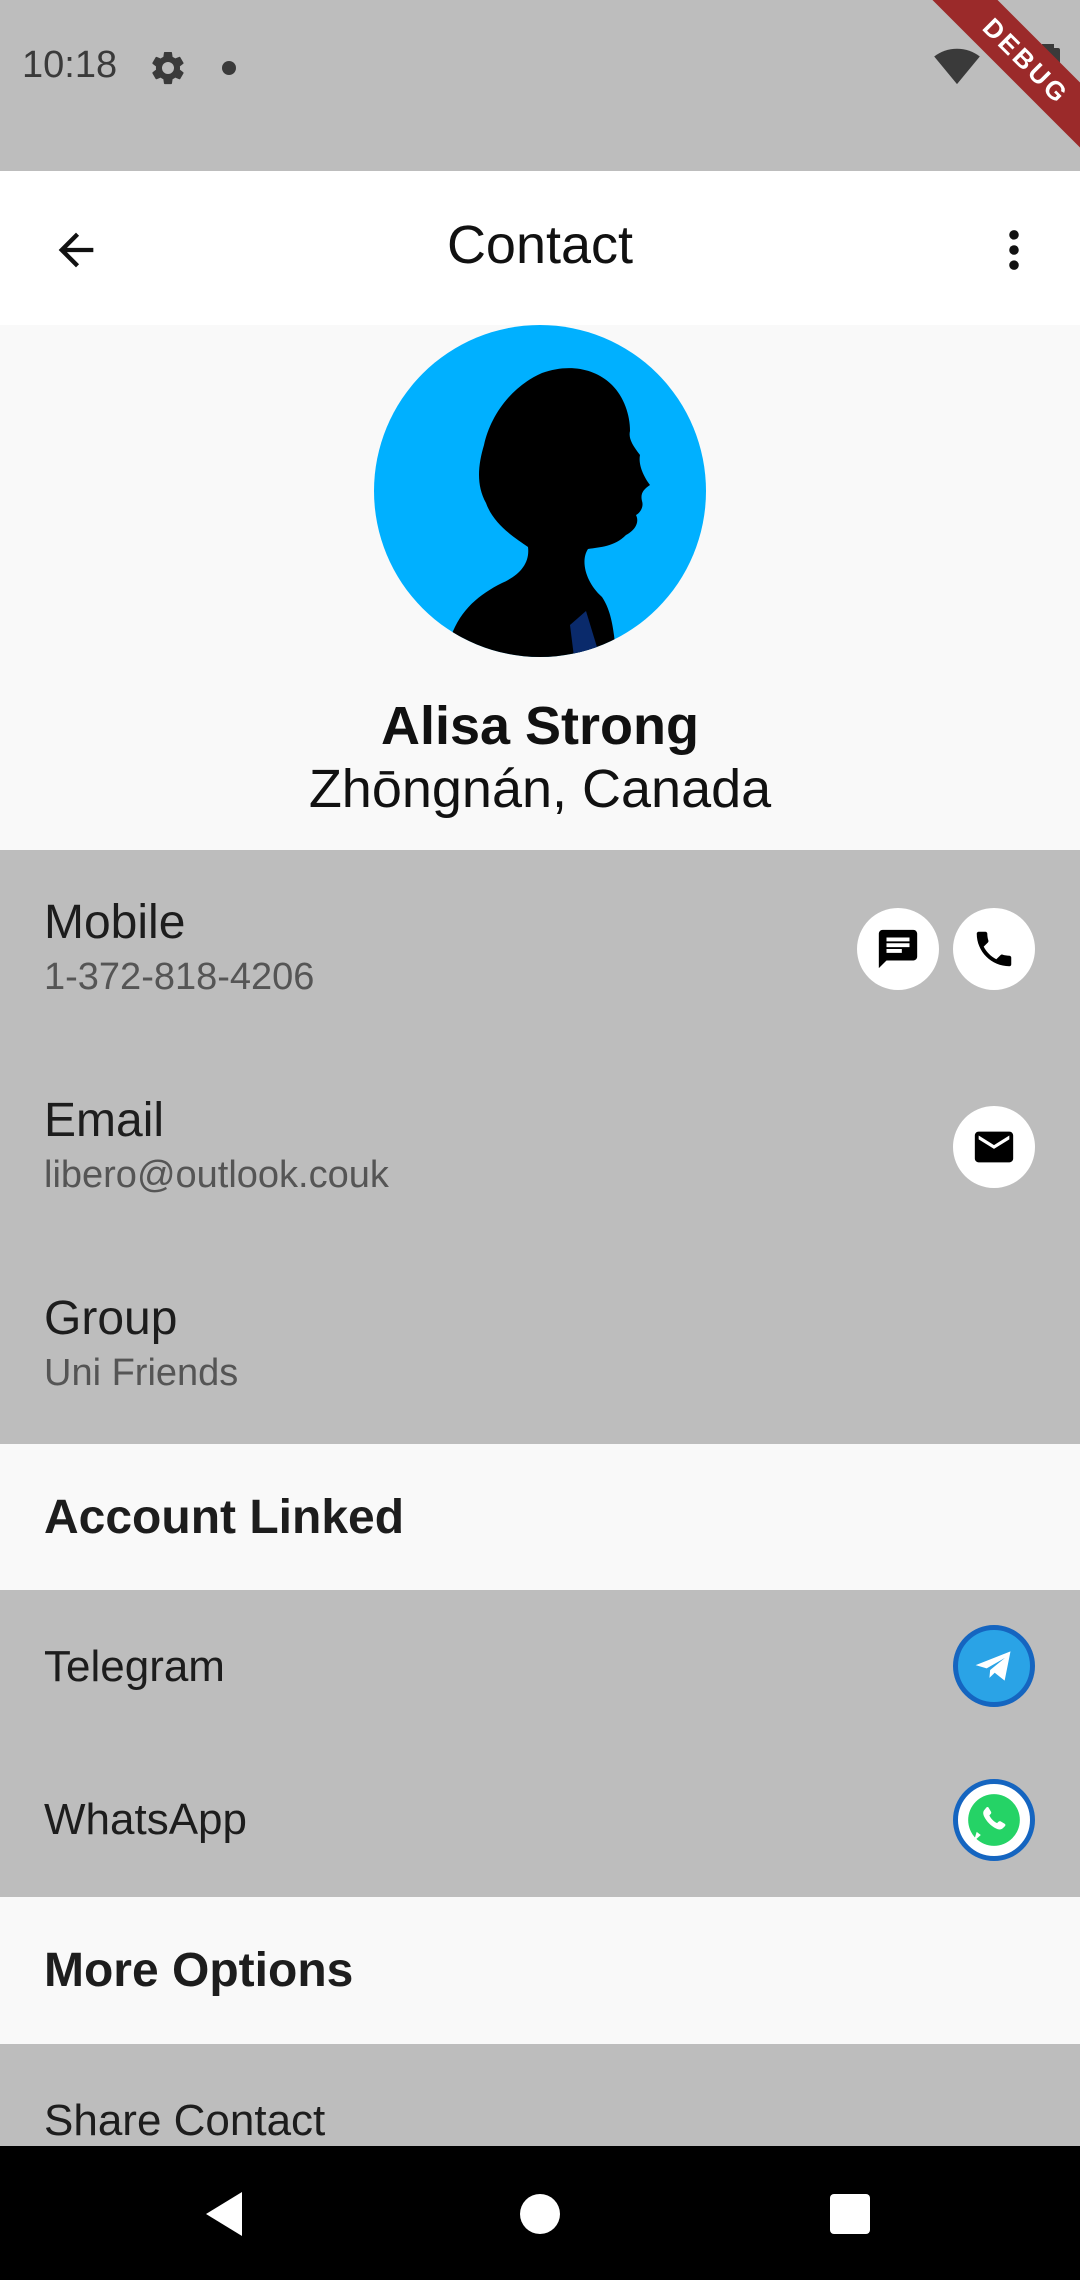 This screenshot has width=1080, height=2280. Describe the element at coordinates (179, 977) in the screenshot. I see `mobile-number: 1-372-818-4206` at that location.